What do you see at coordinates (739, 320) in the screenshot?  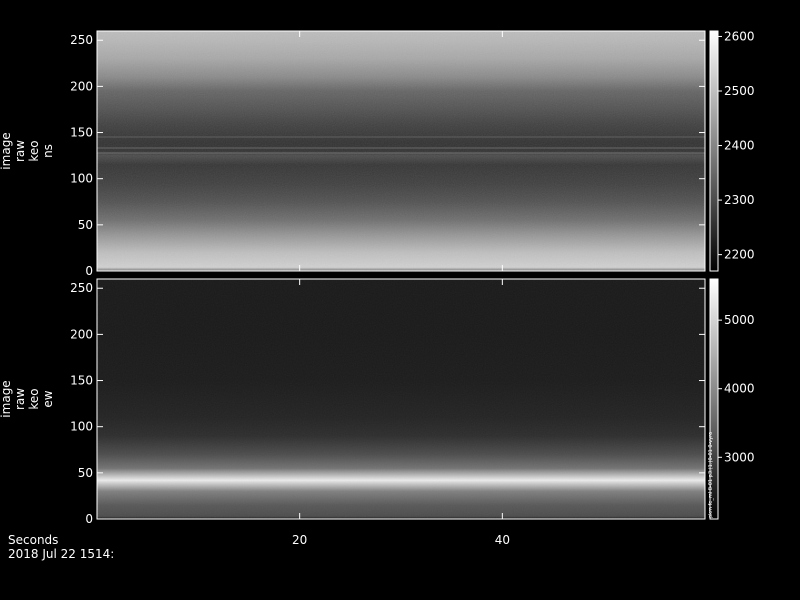 I see `colorbar-tick-label: 5000` at bounding box center [739, 320].